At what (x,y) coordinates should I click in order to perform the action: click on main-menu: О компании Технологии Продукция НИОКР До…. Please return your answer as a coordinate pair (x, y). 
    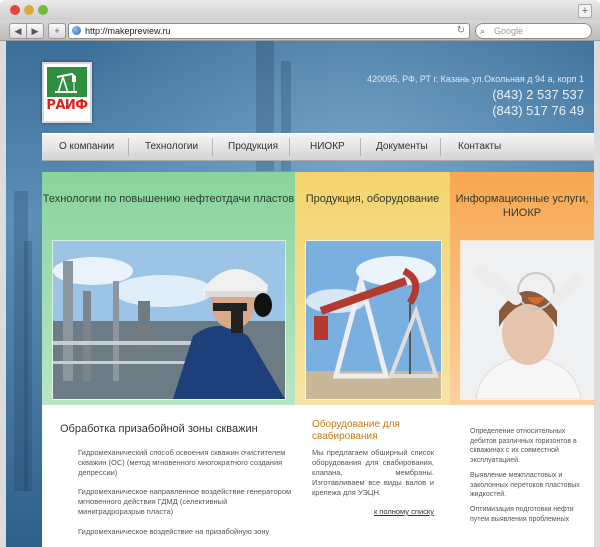
    Looking at the image, I should click on (318, 147).